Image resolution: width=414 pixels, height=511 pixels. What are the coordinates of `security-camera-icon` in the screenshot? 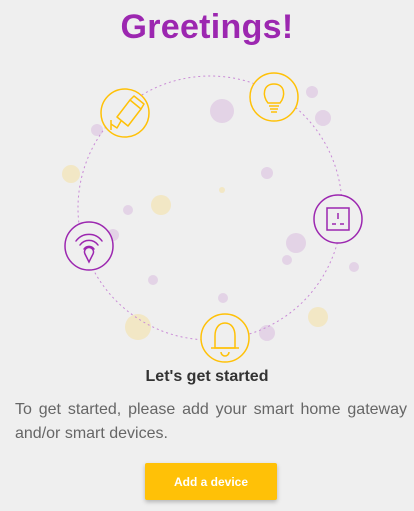 It's located at (125, 113).